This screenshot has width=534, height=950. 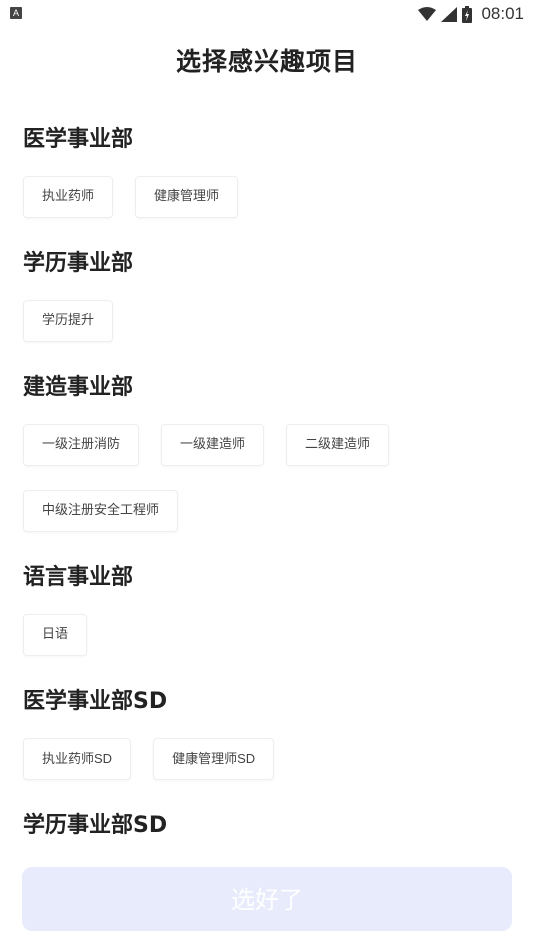 I want to click on interest-tag: 执业药师SD, so click(x=77, y=759).